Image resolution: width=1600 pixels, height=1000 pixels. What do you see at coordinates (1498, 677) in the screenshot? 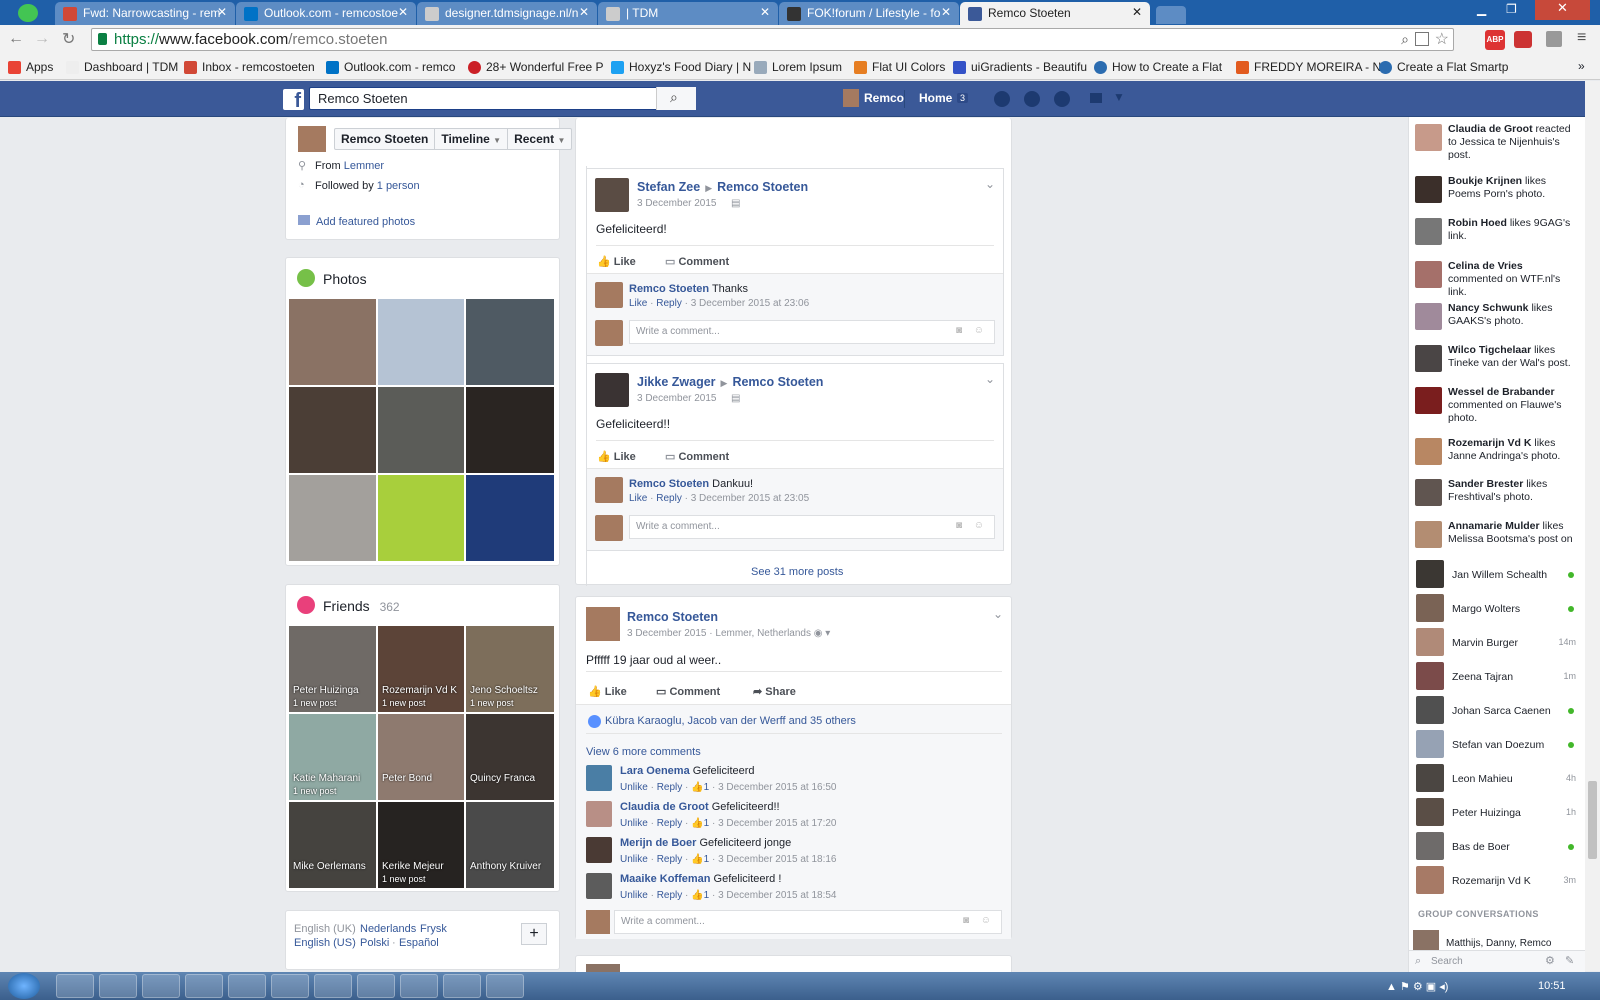
I see `chat-contact: Zeena Tajran 1m` at bounding box center [1498, 677].